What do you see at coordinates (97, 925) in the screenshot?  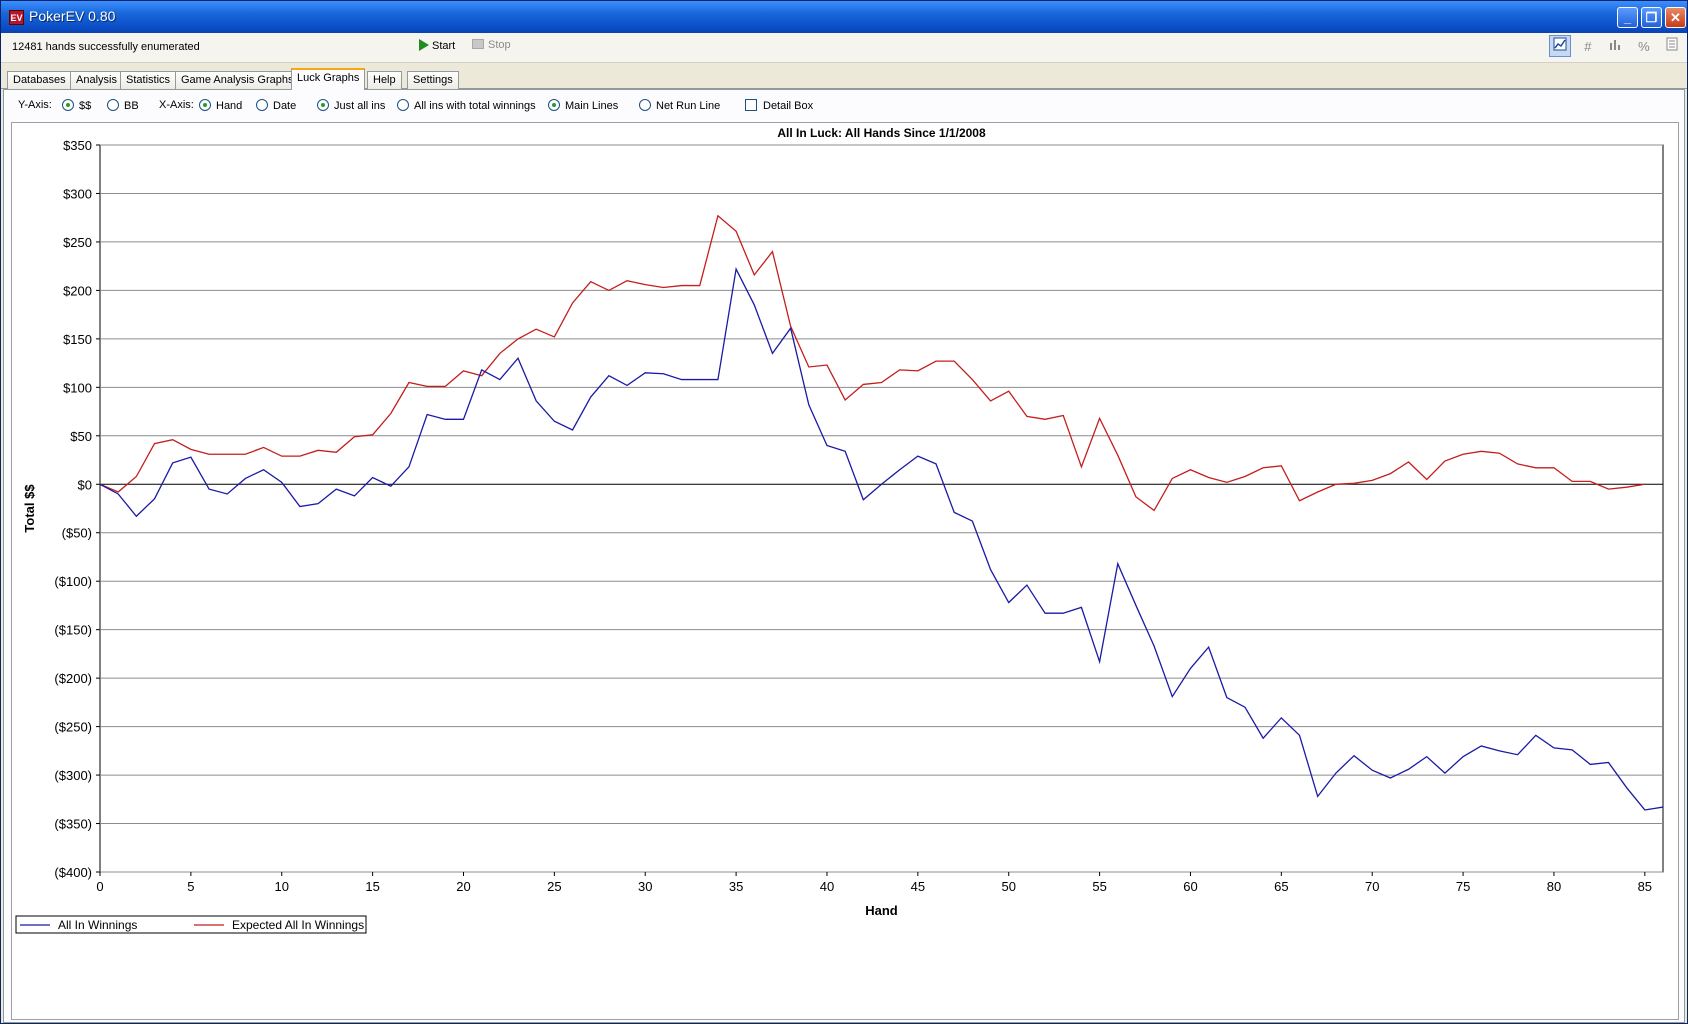 I see `legend-label: All In Winnings` at bounding box center [97, 925].